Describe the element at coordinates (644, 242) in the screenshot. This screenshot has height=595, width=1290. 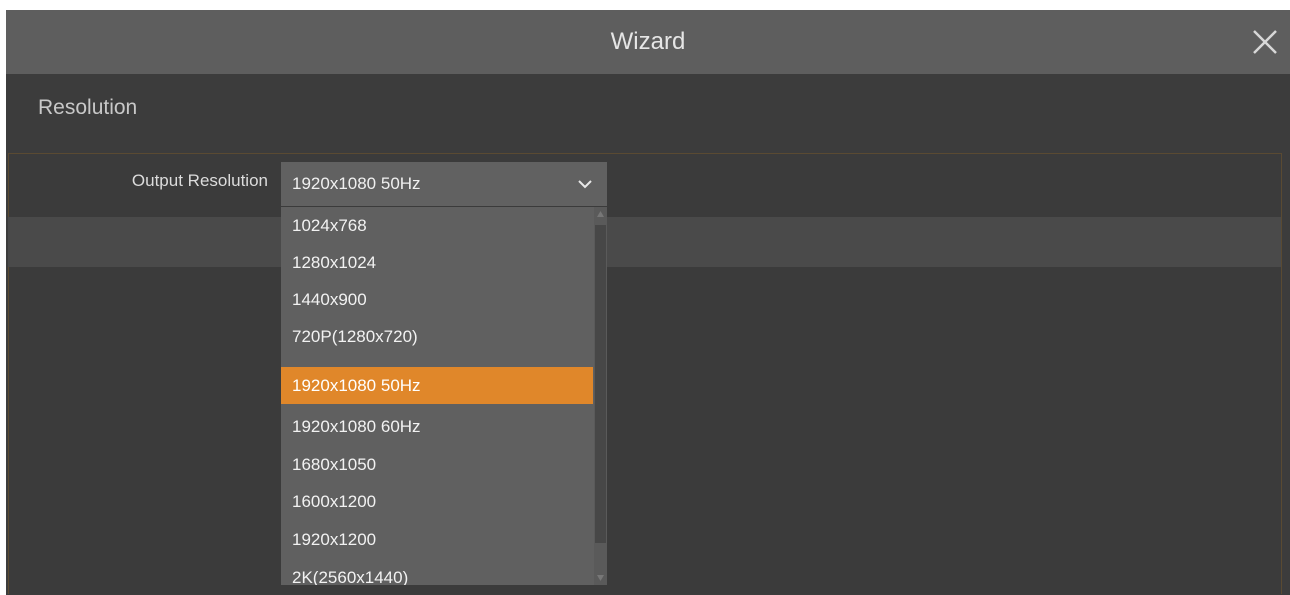
I see `settings-row-strip` at that location.